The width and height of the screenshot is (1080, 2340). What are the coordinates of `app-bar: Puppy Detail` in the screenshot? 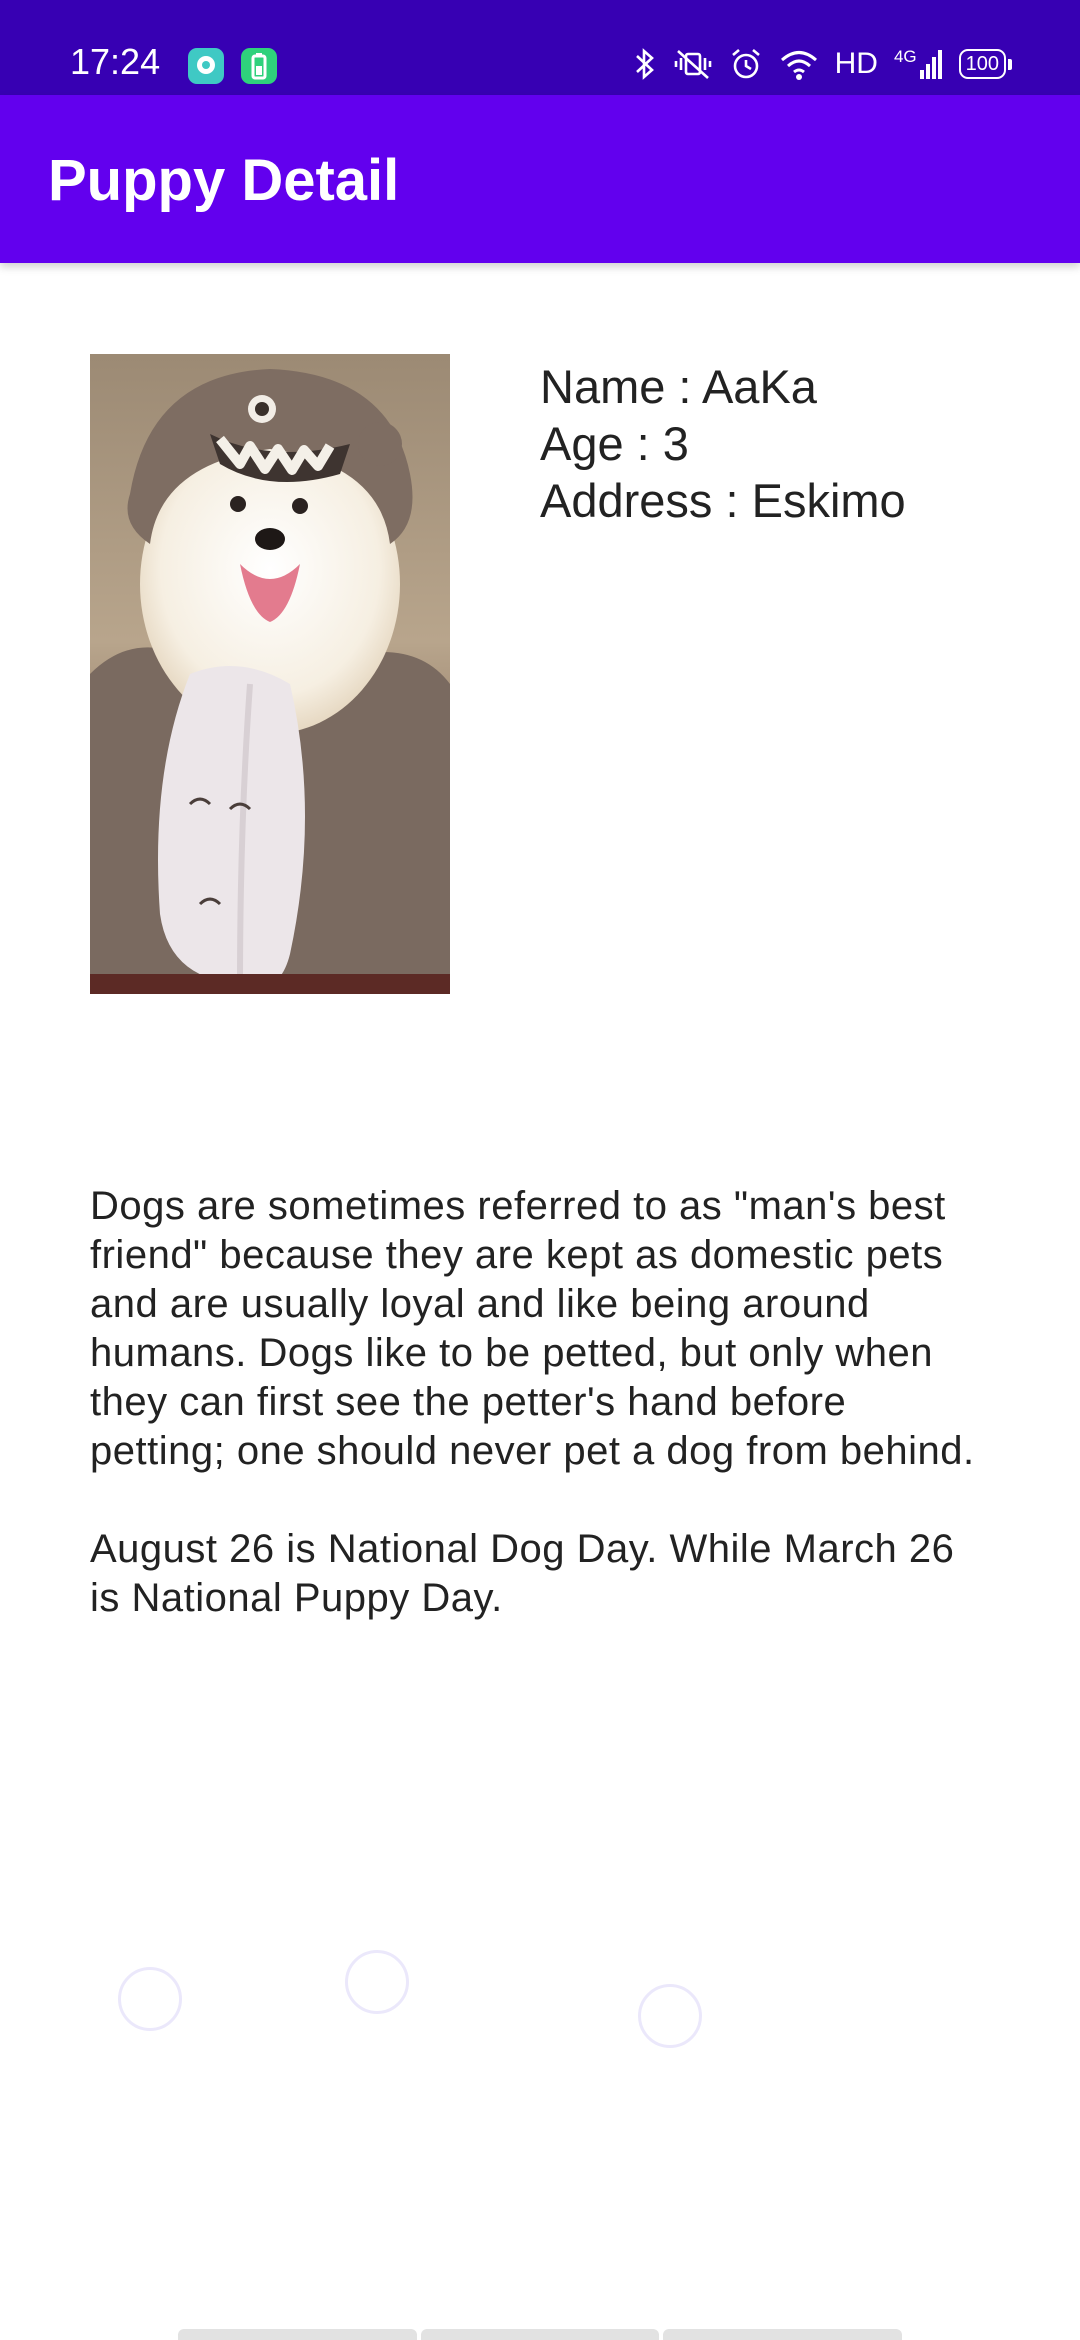 It's located at (540, 179).